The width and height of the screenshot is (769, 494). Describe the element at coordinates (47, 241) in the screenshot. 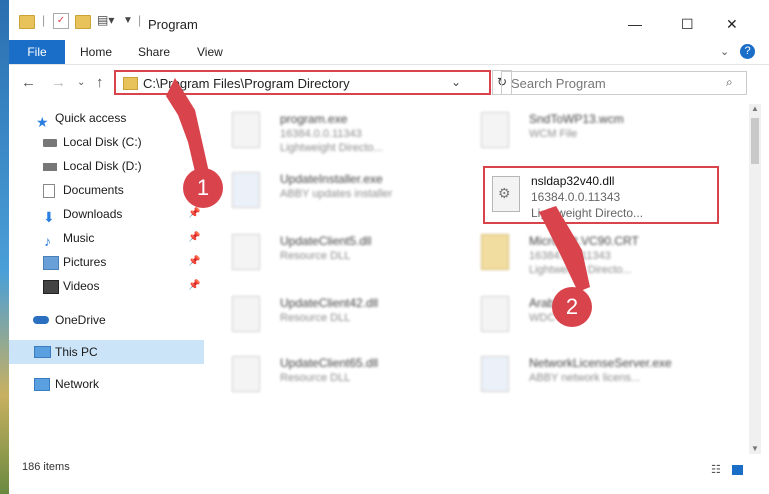

I see `music-icon: ♪` at that location.